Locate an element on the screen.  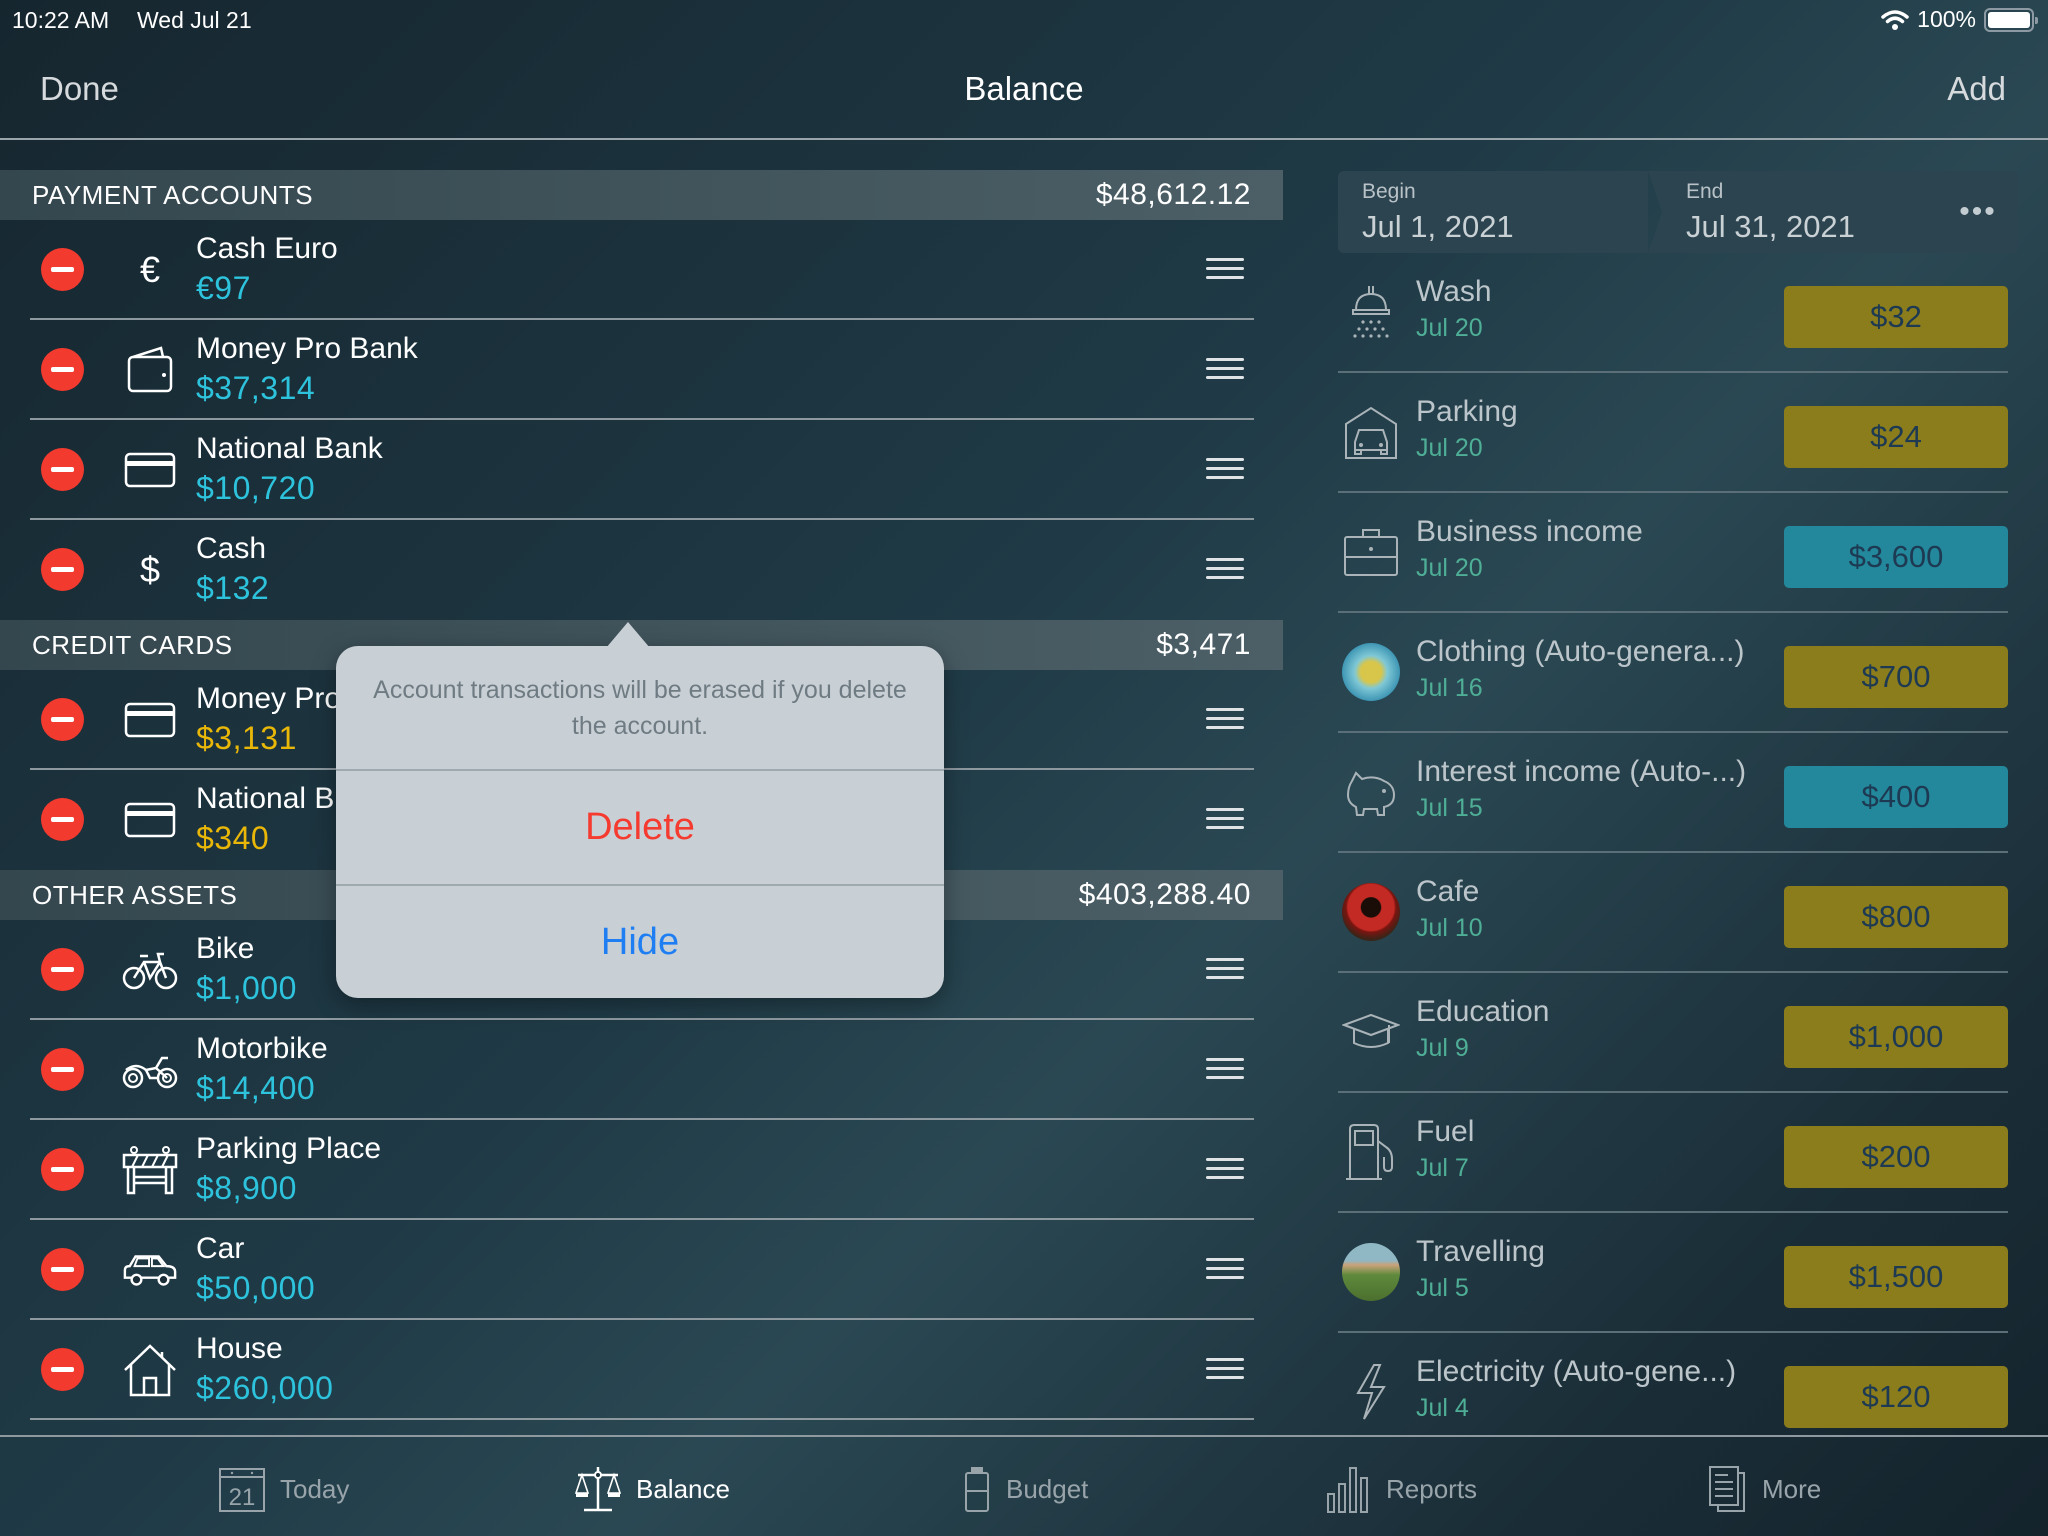
end-value: Jul 31, 2021 is located at coordinates (1770, 226).